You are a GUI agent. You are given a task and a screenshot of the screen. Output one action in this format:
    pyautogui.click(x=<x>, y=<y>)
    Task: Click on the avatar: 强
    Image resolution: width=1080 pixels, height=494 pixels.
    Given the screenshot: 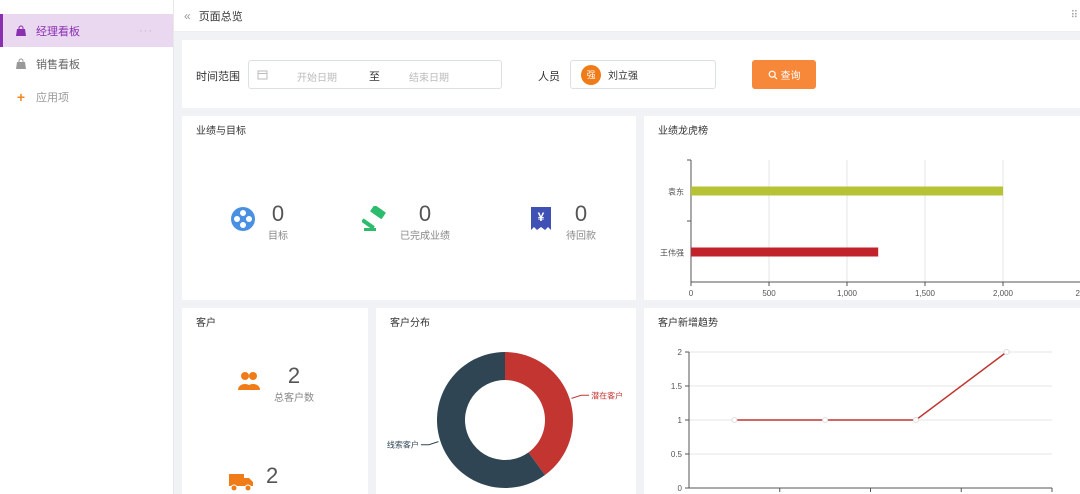 What is the action you would take?
    pyautogui.click(x=591, y=74)
    